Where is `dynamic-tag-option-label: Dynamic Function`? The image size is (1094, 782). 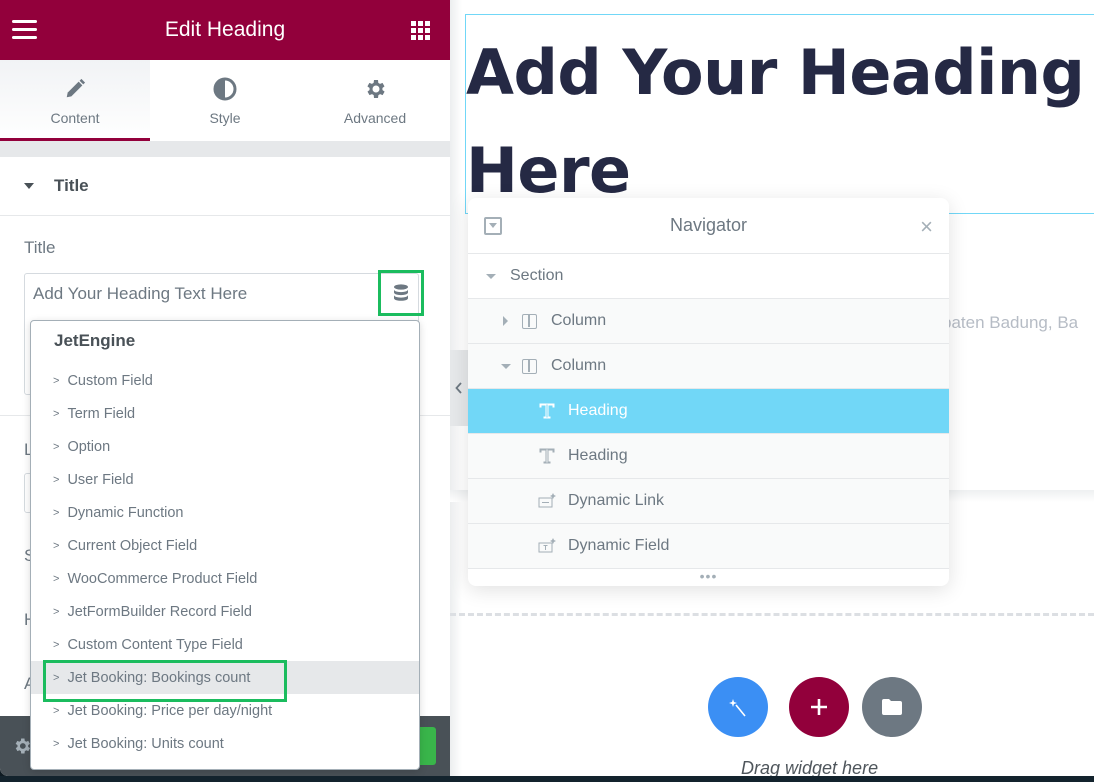 dynamic-tag-option-label: Dynamic Function is located at coordinates (125, 512).